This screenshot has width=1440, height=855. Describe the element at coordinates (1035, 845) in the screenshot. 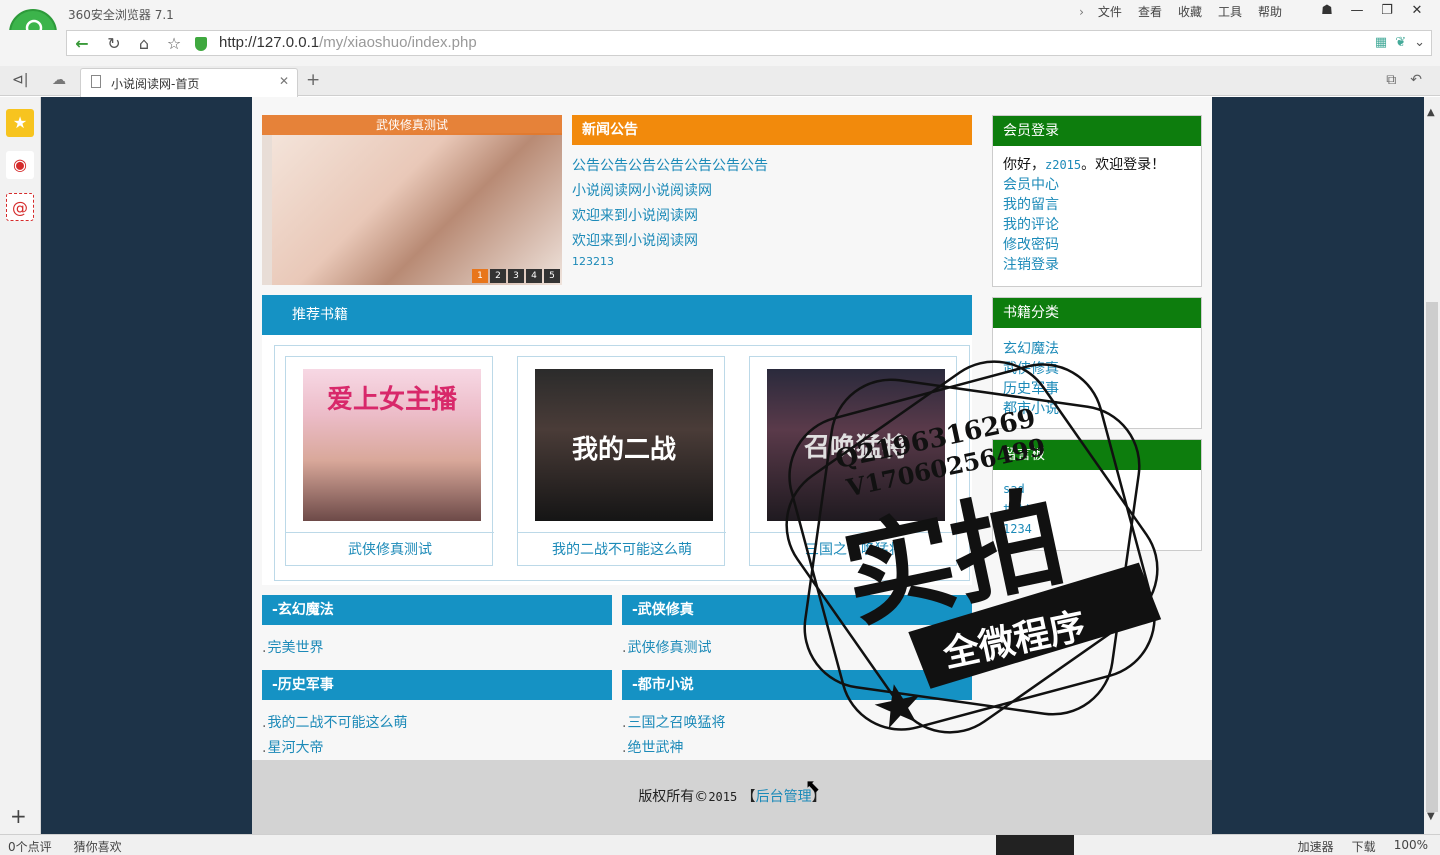

I see `ime-toolbar` at that location.